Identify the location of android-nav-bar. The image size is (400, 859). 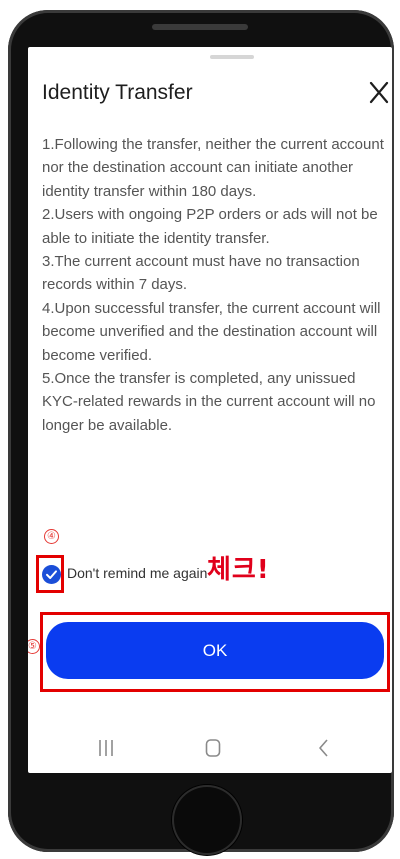
(210, 748).